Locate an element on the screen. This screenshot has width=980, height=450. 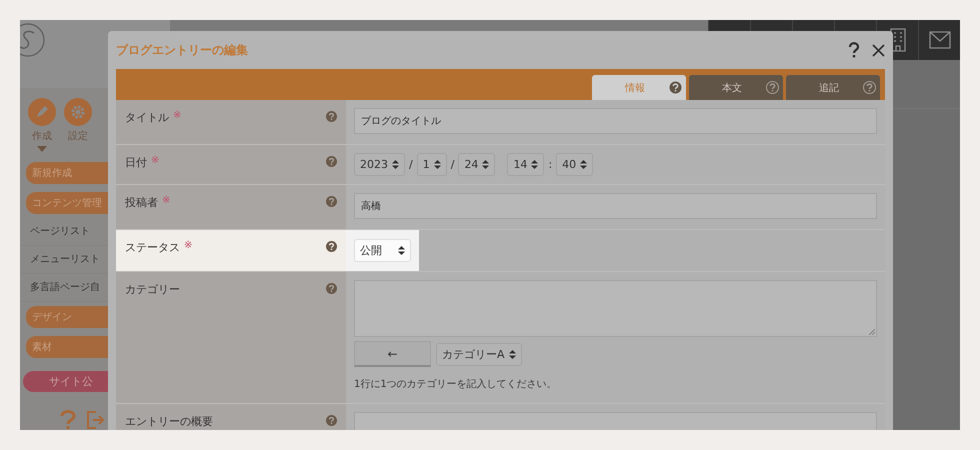
resize-grip-icon is located at coordinates (872, 332).